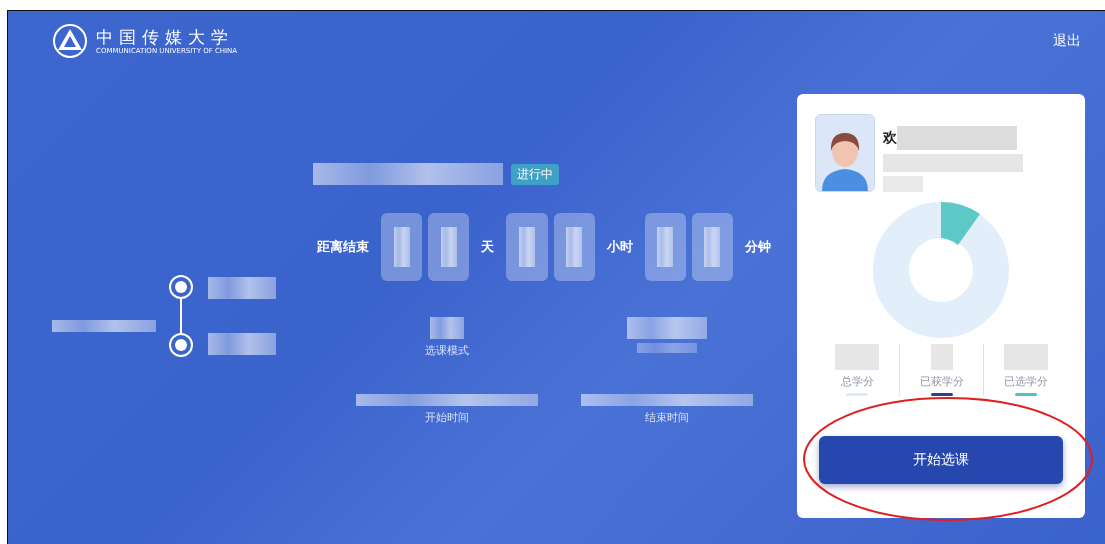 Image resolution: width=1105 pixels, height=544 pixels. Describe the element at coordinates (343, 247) in the screenshot. I see `countdown-label: 距离结束` at that location.